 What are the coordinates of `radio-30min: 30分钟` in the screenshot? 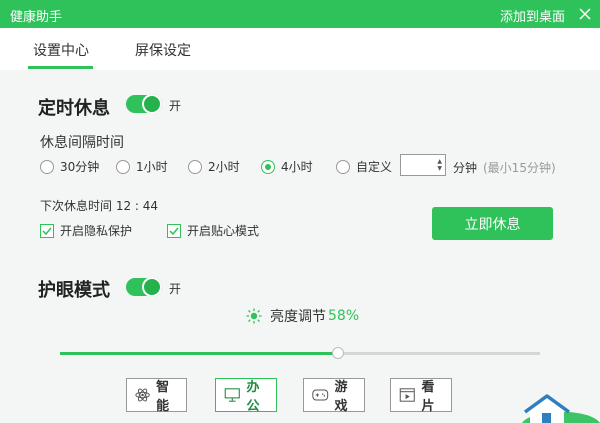 It's located at (69, 166).